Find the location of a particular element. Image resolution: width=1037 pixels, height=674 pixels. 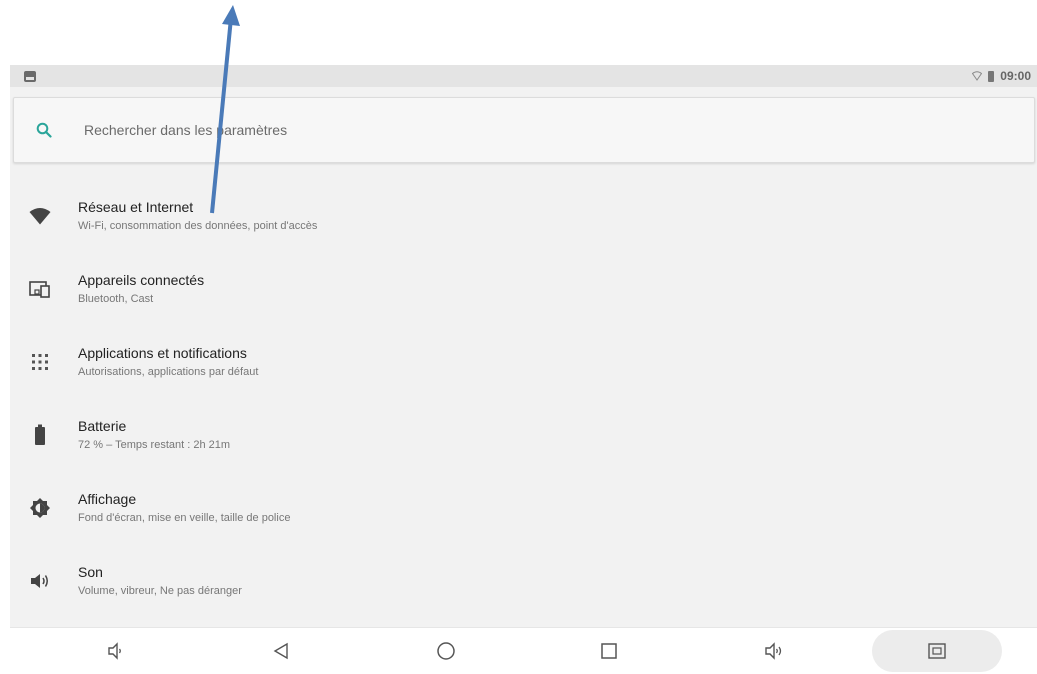

setting-title: Batterie is located at coordinates (102, 425).